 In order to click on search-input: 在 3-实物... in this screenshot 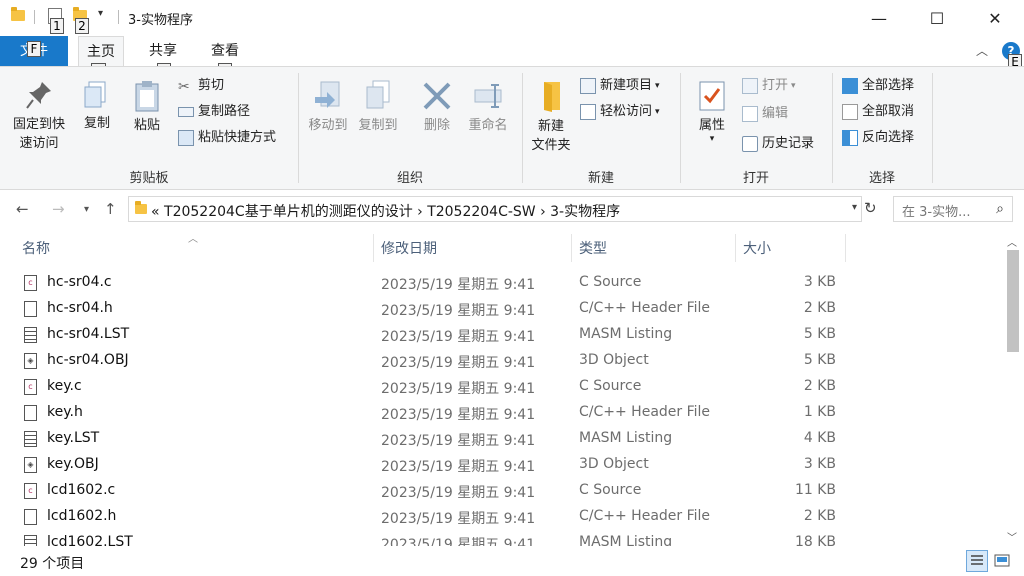, I will do `click(936, 210)`.